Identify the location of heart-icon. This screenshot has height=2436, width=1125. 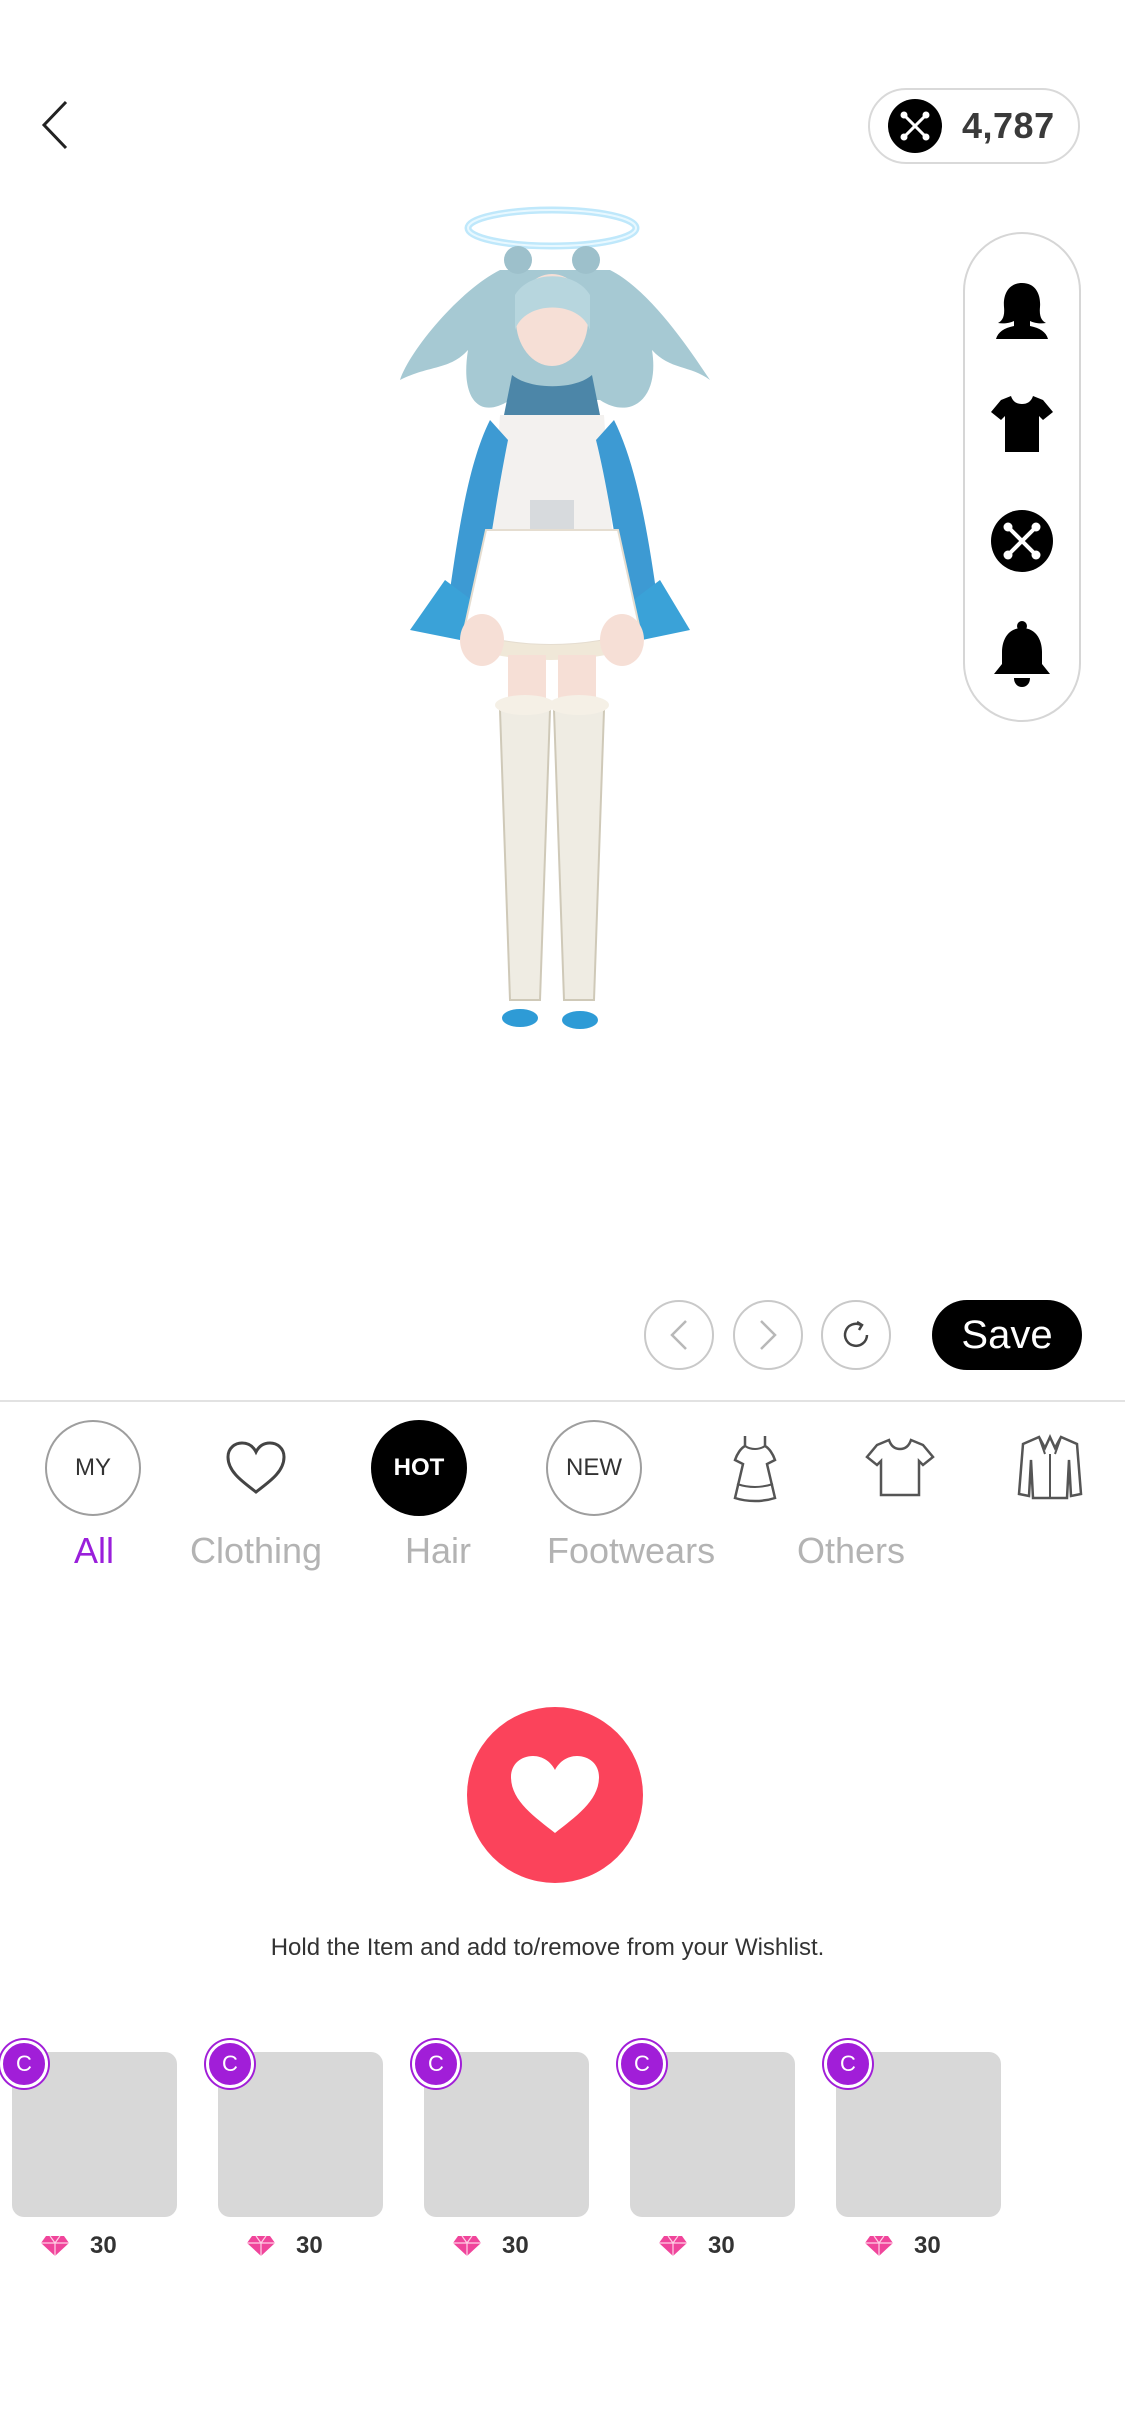
(555, 1794).